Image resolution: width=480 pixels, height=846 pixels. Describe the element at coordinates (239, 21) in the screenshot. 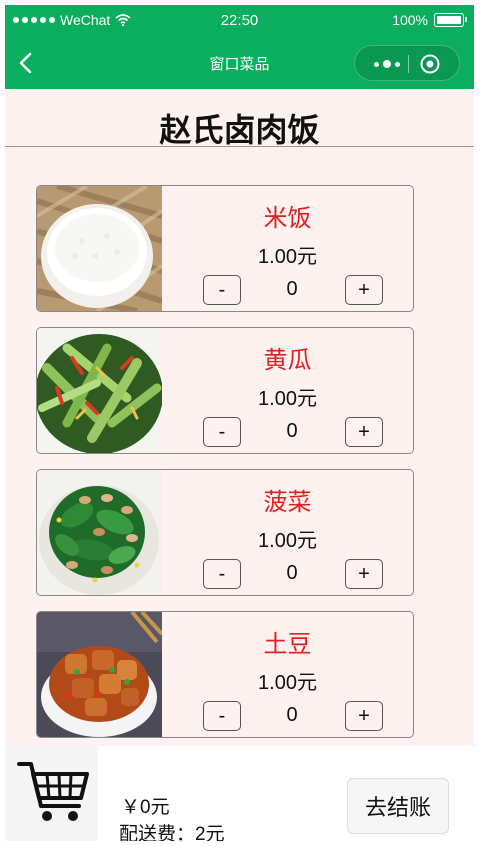

I see `status-bar: WeChat 22:50 100%` at that location.